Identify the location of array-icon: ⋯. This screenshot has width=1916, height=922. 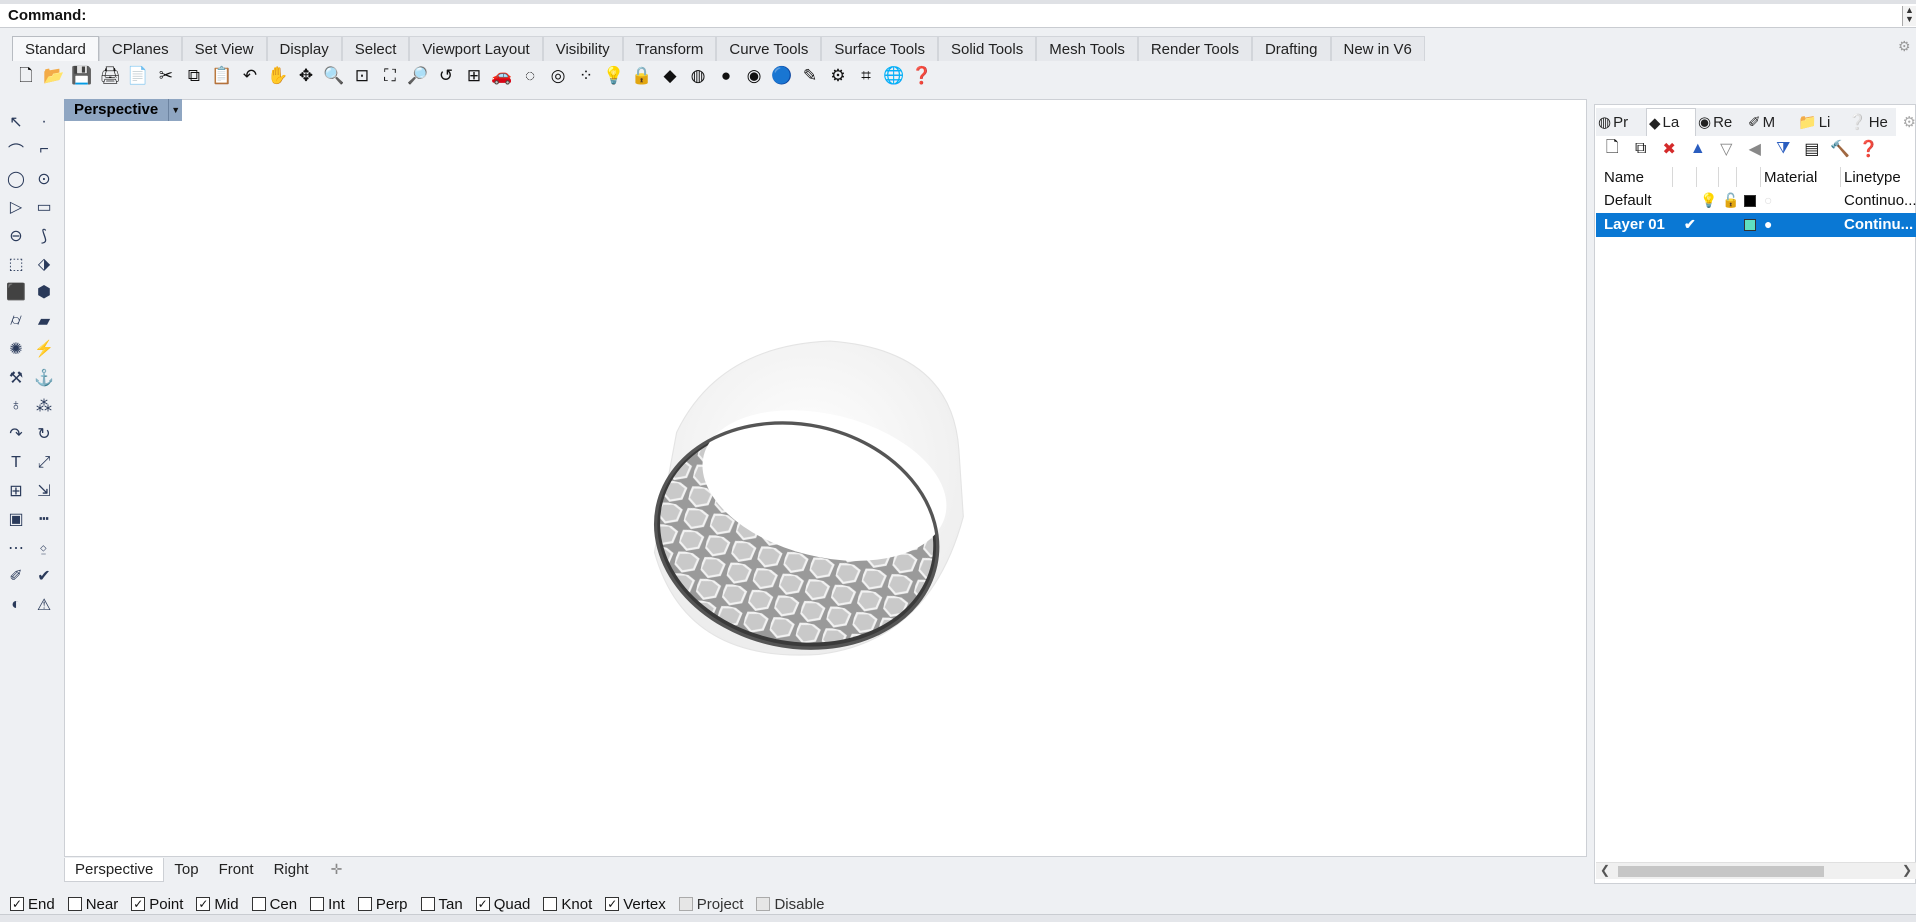
(16, 548).